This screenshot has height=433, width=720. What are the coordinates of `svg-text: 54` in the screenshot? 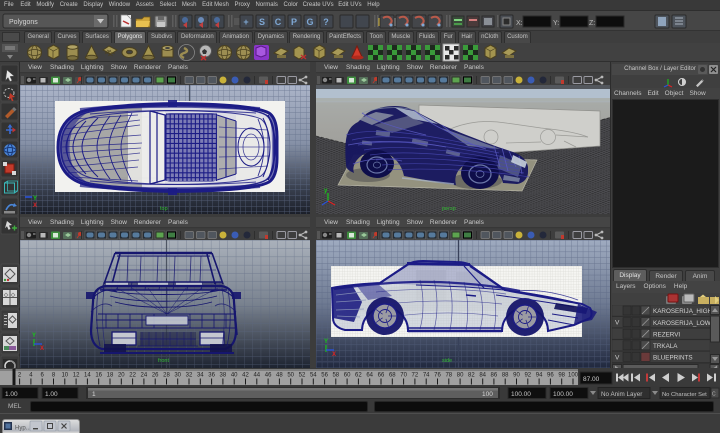 It's located at (313, 376).